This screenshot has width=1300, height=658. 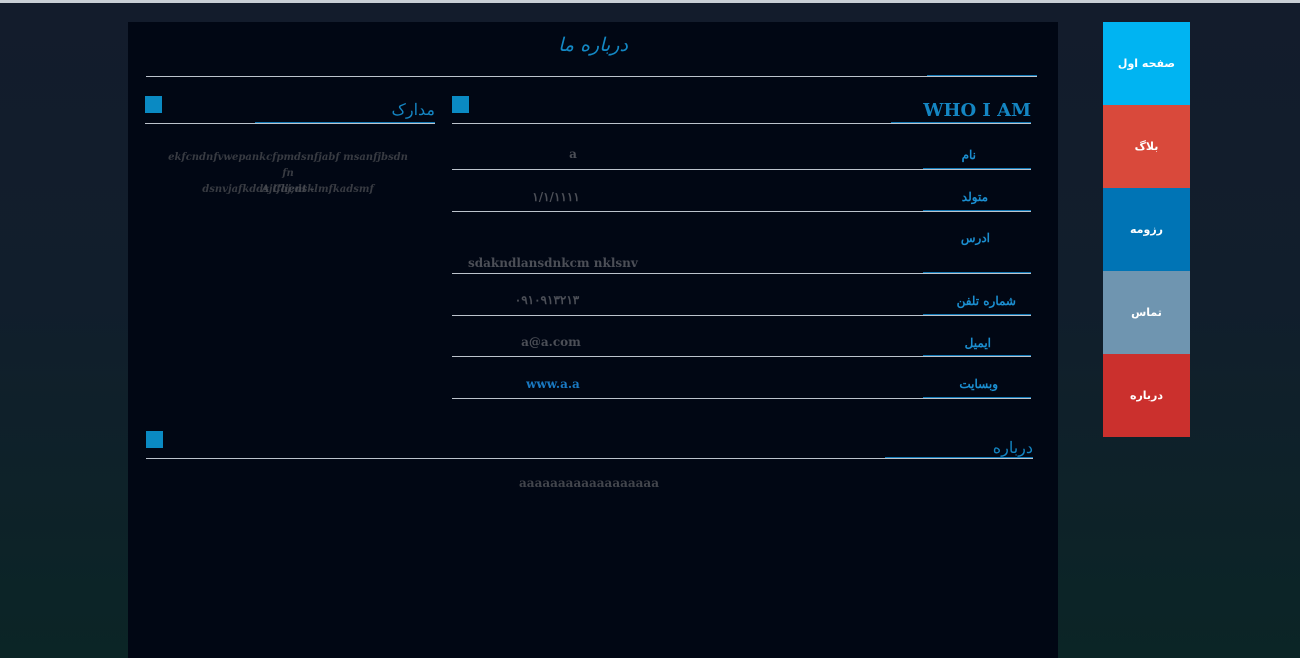 I want to click on field-email-label: ایمیل, so click(x=977, y=343).